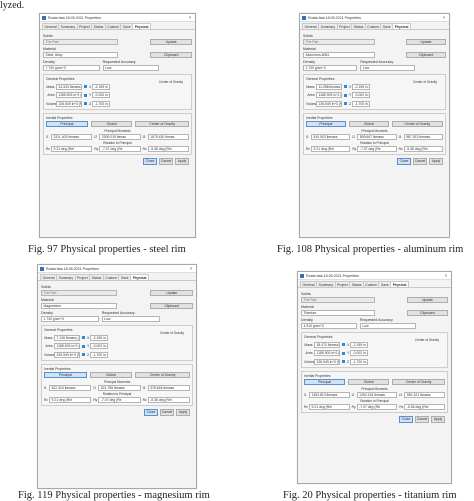  Describe the element at coordinates (67, 337) in the screenshot. I see `mass-field: 7.126 lbmass (Rel` at that location.